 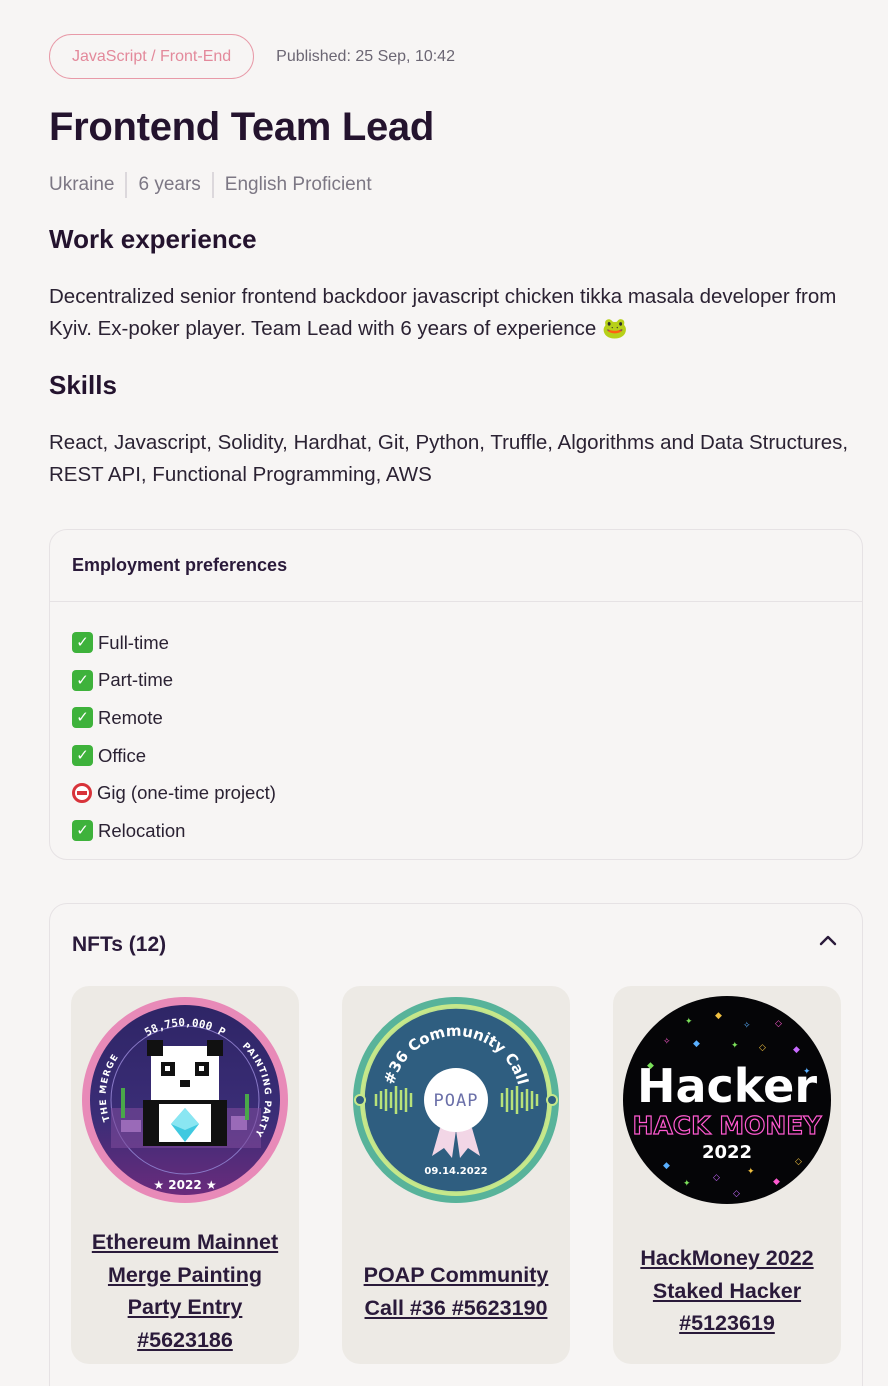 What do you see at coordinates (152, 56) in the screenshot?
I see `category-tag: JavaScript / Front-End` at bounding box center [152, 56].